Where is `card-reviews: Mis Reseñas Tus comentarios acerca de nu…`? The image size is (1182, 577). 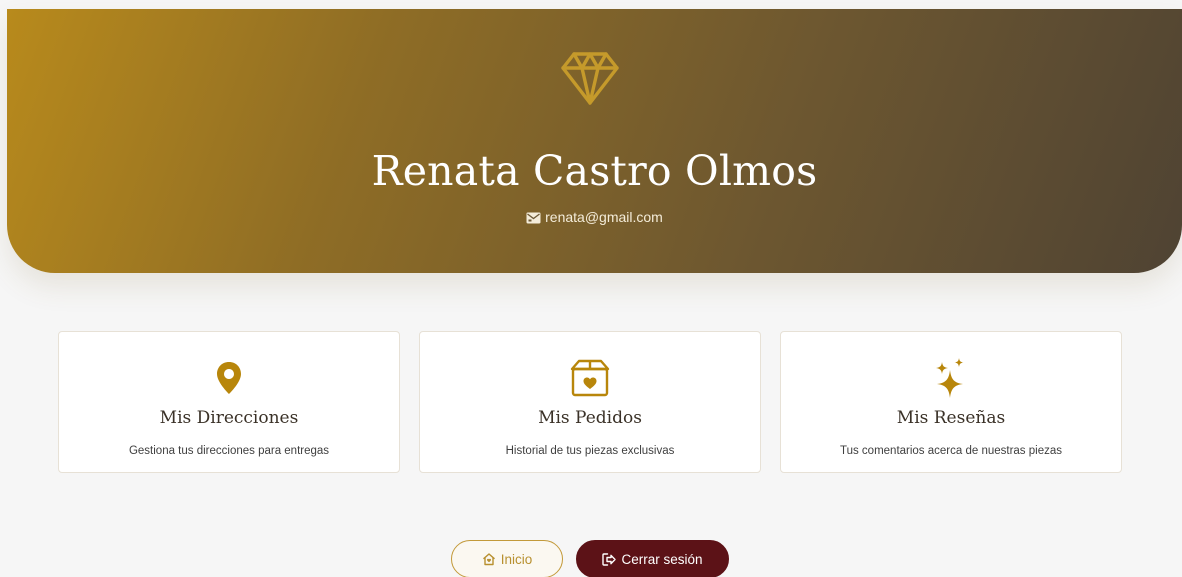
card-reviews: Mis Reseñas Tus comentarios acerca de nu… is located at coordinates (951, 402).